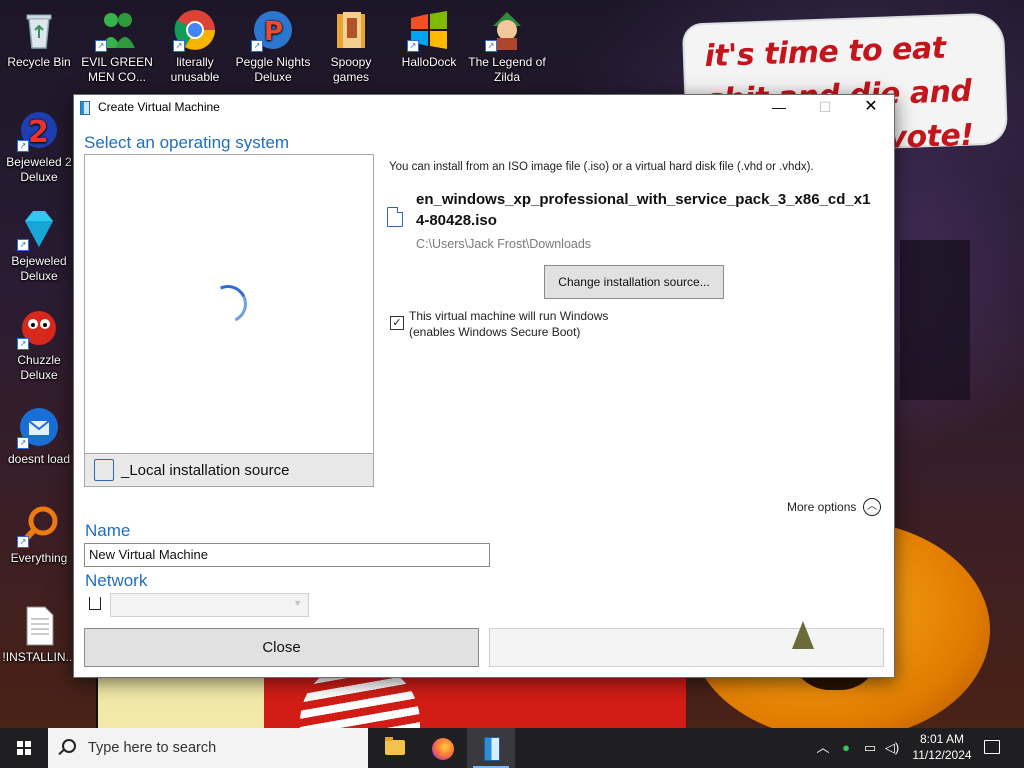  What do you see at coordinates (825, 107) in the screenshot?
I see `maximize-button: ☐` at bounding box center [825, 107].